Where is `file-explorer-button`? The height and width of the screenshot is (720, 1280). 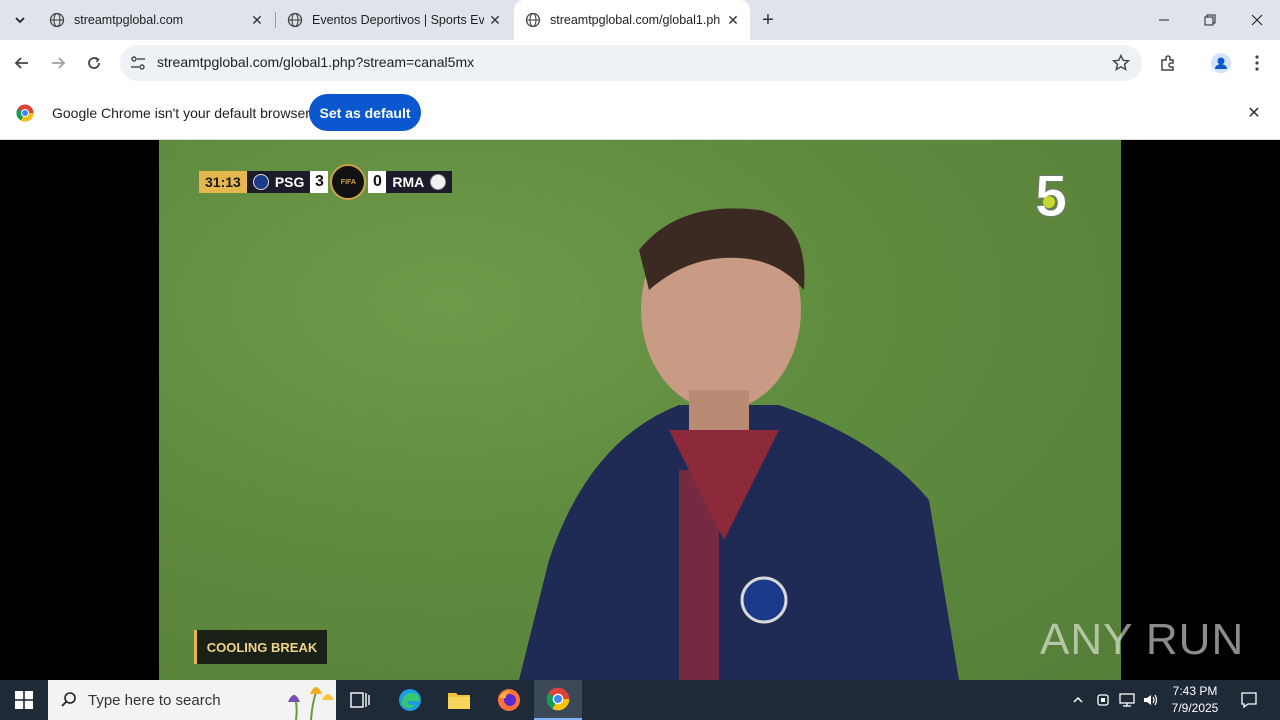
file-explorer-button is located at coordinates (459, 700).